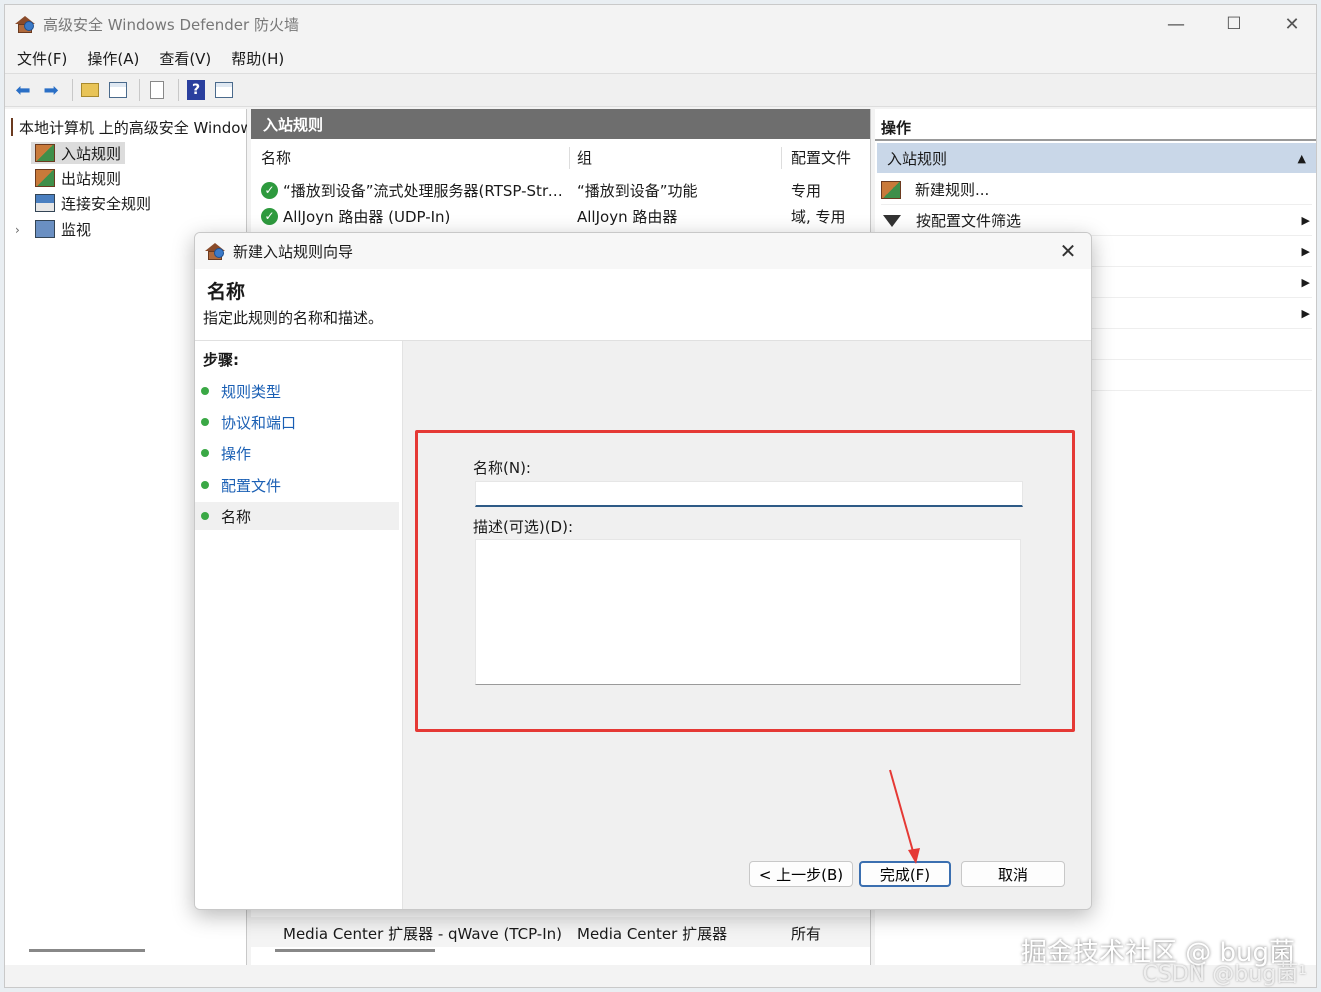  I want to click on steps-pane: 步骤: 规则类型 协议和端口 操作 配置文件 名称, so click(299, 625).